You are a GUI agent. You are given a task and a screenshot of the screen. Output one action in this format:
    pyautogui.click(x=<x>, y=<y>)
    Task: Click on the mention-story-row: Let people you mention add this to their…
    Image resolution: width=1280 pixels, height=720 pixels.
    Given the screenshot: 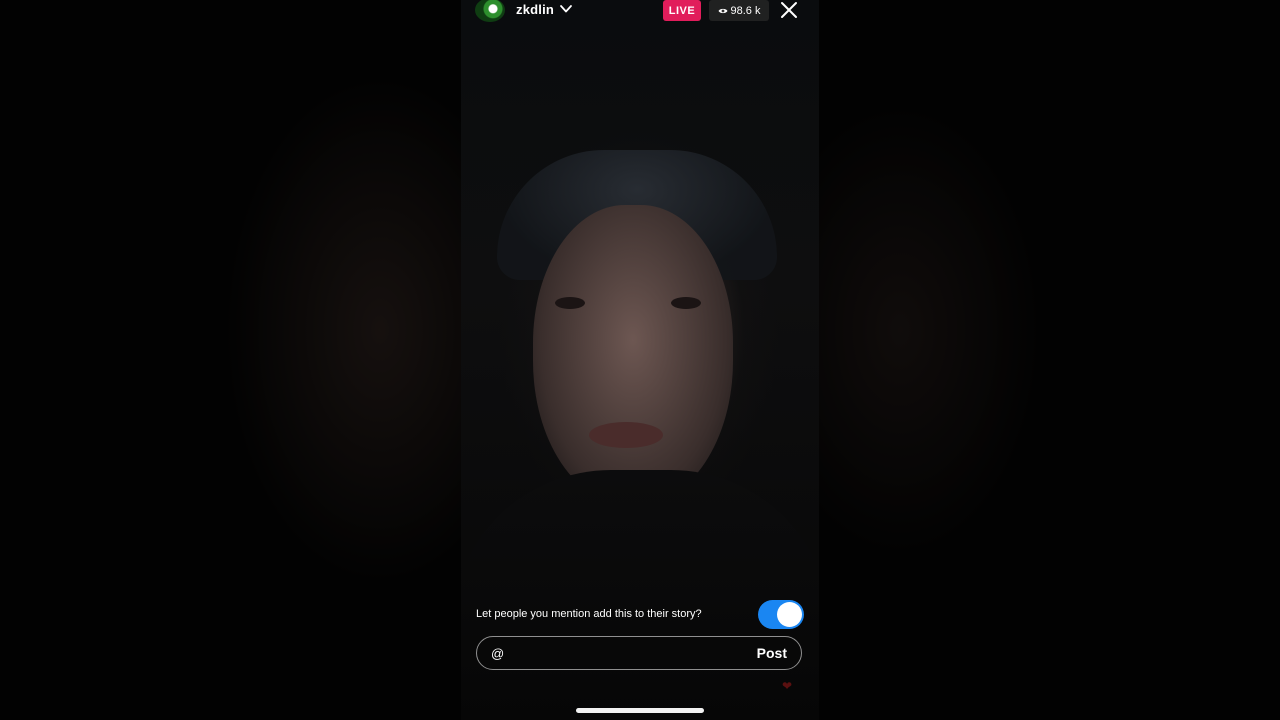 What is the action you would take?
    pyautogui.click(x=641, y=615)
    